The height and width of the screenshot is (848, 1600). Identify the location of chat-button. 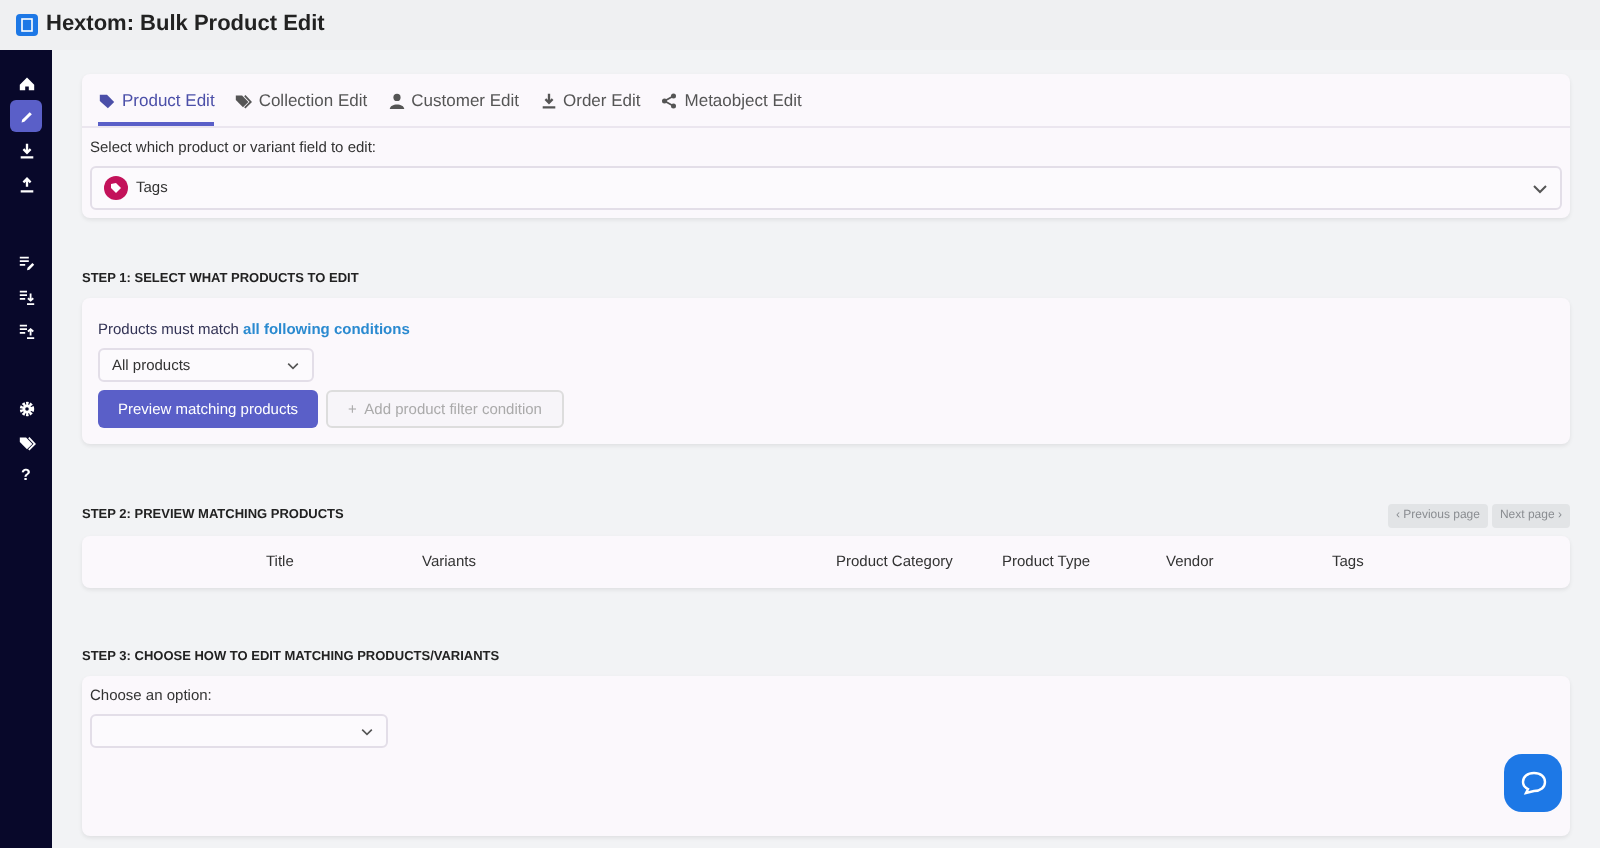
(1533, 783).